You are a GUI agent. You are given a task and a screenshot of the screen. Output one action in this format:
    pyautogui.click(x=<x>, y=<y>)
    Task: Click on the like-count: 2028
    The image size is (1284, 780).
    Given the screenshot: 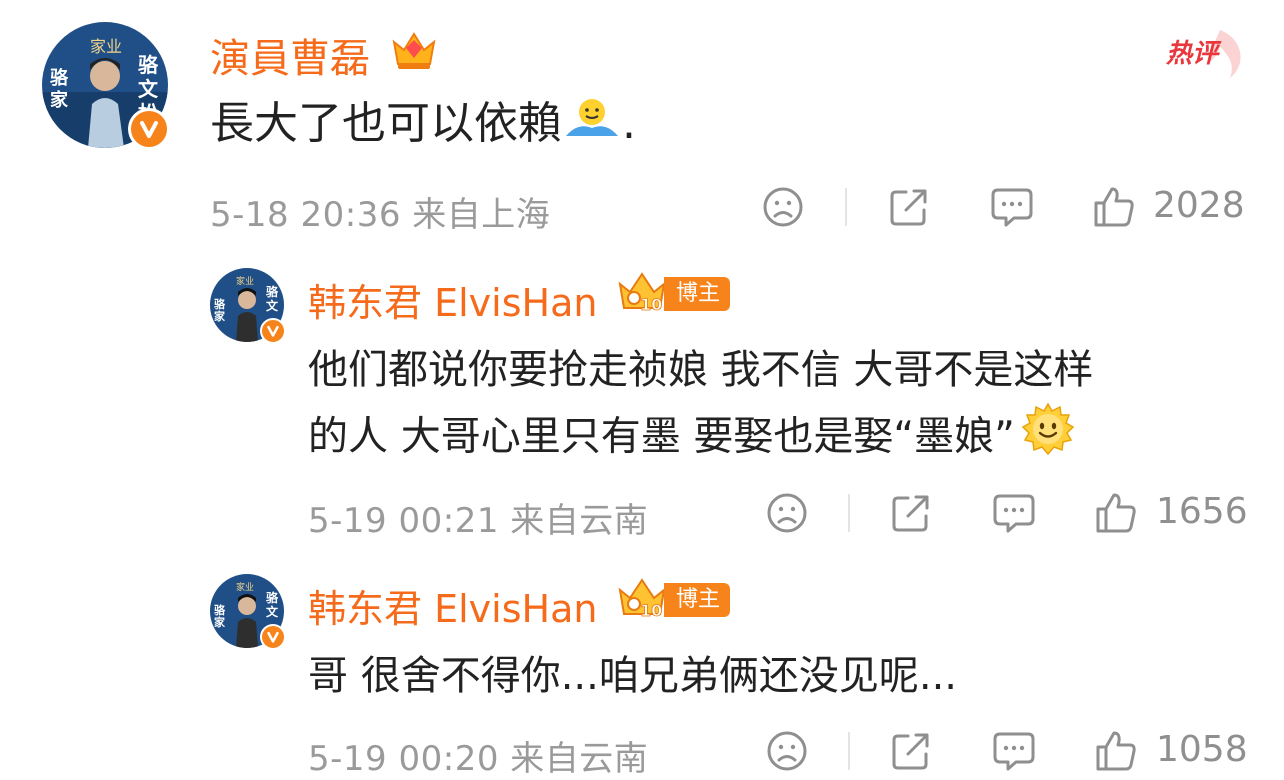 What is the action you would take?
    pyautogui.click(x=1199, y=205)
    